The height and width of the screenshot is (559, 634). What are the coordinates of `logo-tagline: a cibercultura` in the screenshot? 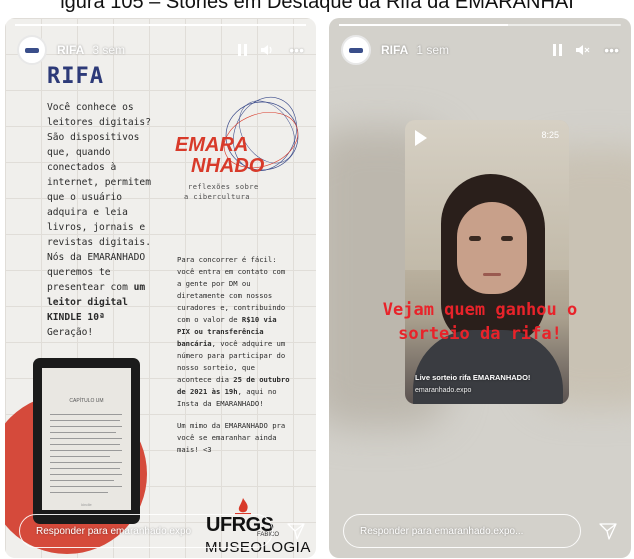 It's located at (217, 197).